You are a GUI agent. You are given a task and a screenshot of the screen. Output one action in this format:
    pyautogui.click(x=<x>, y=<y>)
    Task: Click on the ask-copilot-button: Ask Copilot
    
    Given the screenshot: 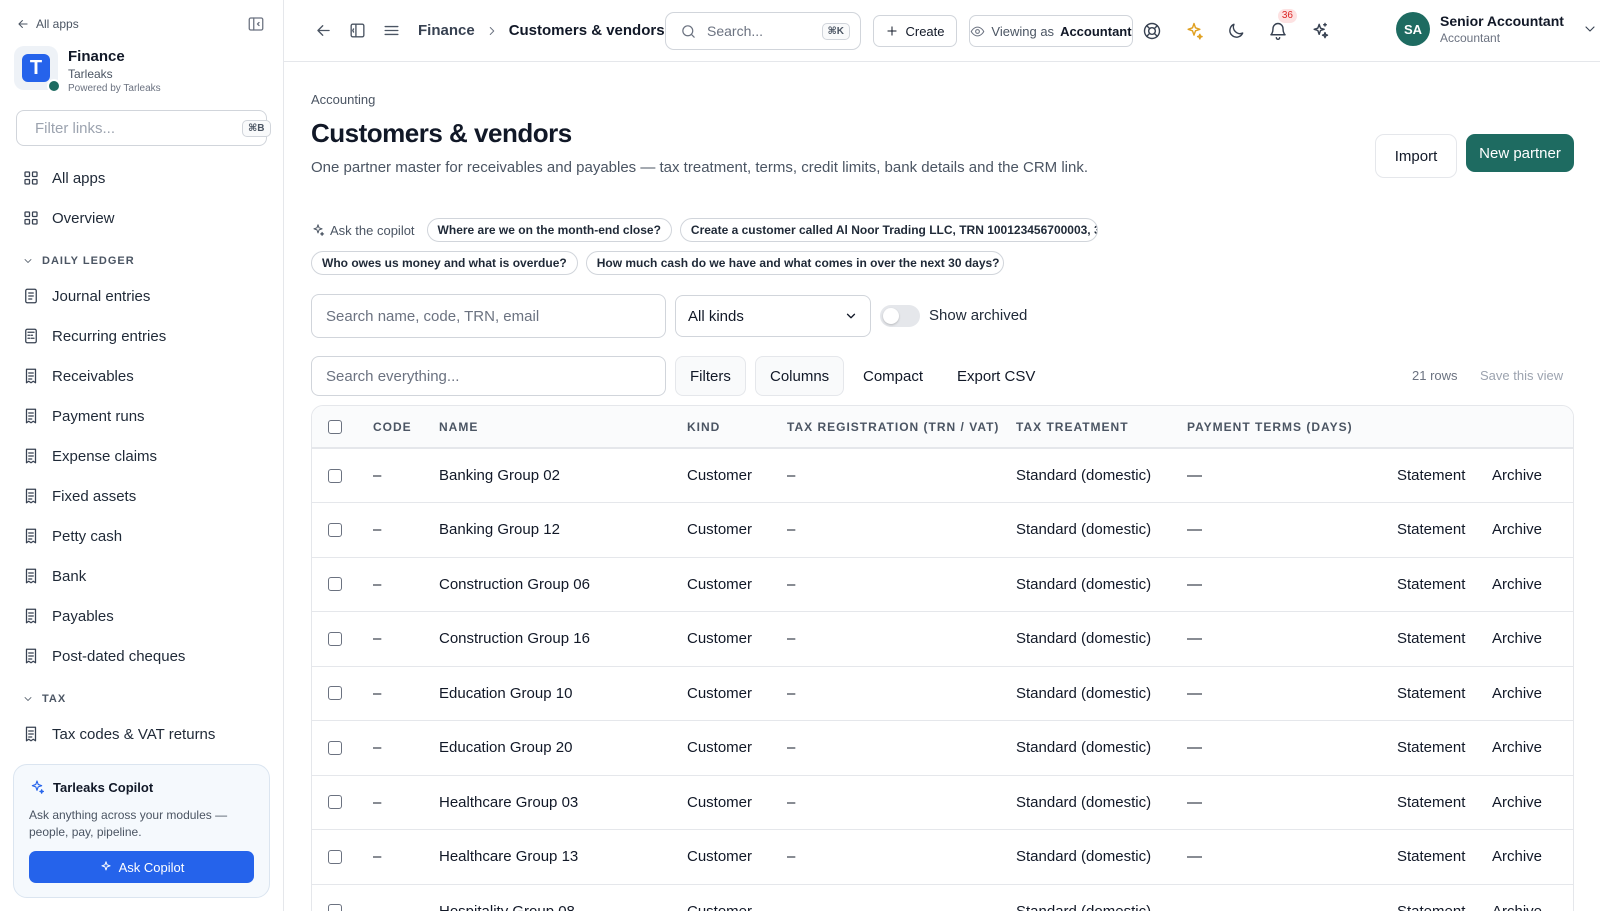 What is the action you would take?
    pyautogui.click(x=141, y=867)
    